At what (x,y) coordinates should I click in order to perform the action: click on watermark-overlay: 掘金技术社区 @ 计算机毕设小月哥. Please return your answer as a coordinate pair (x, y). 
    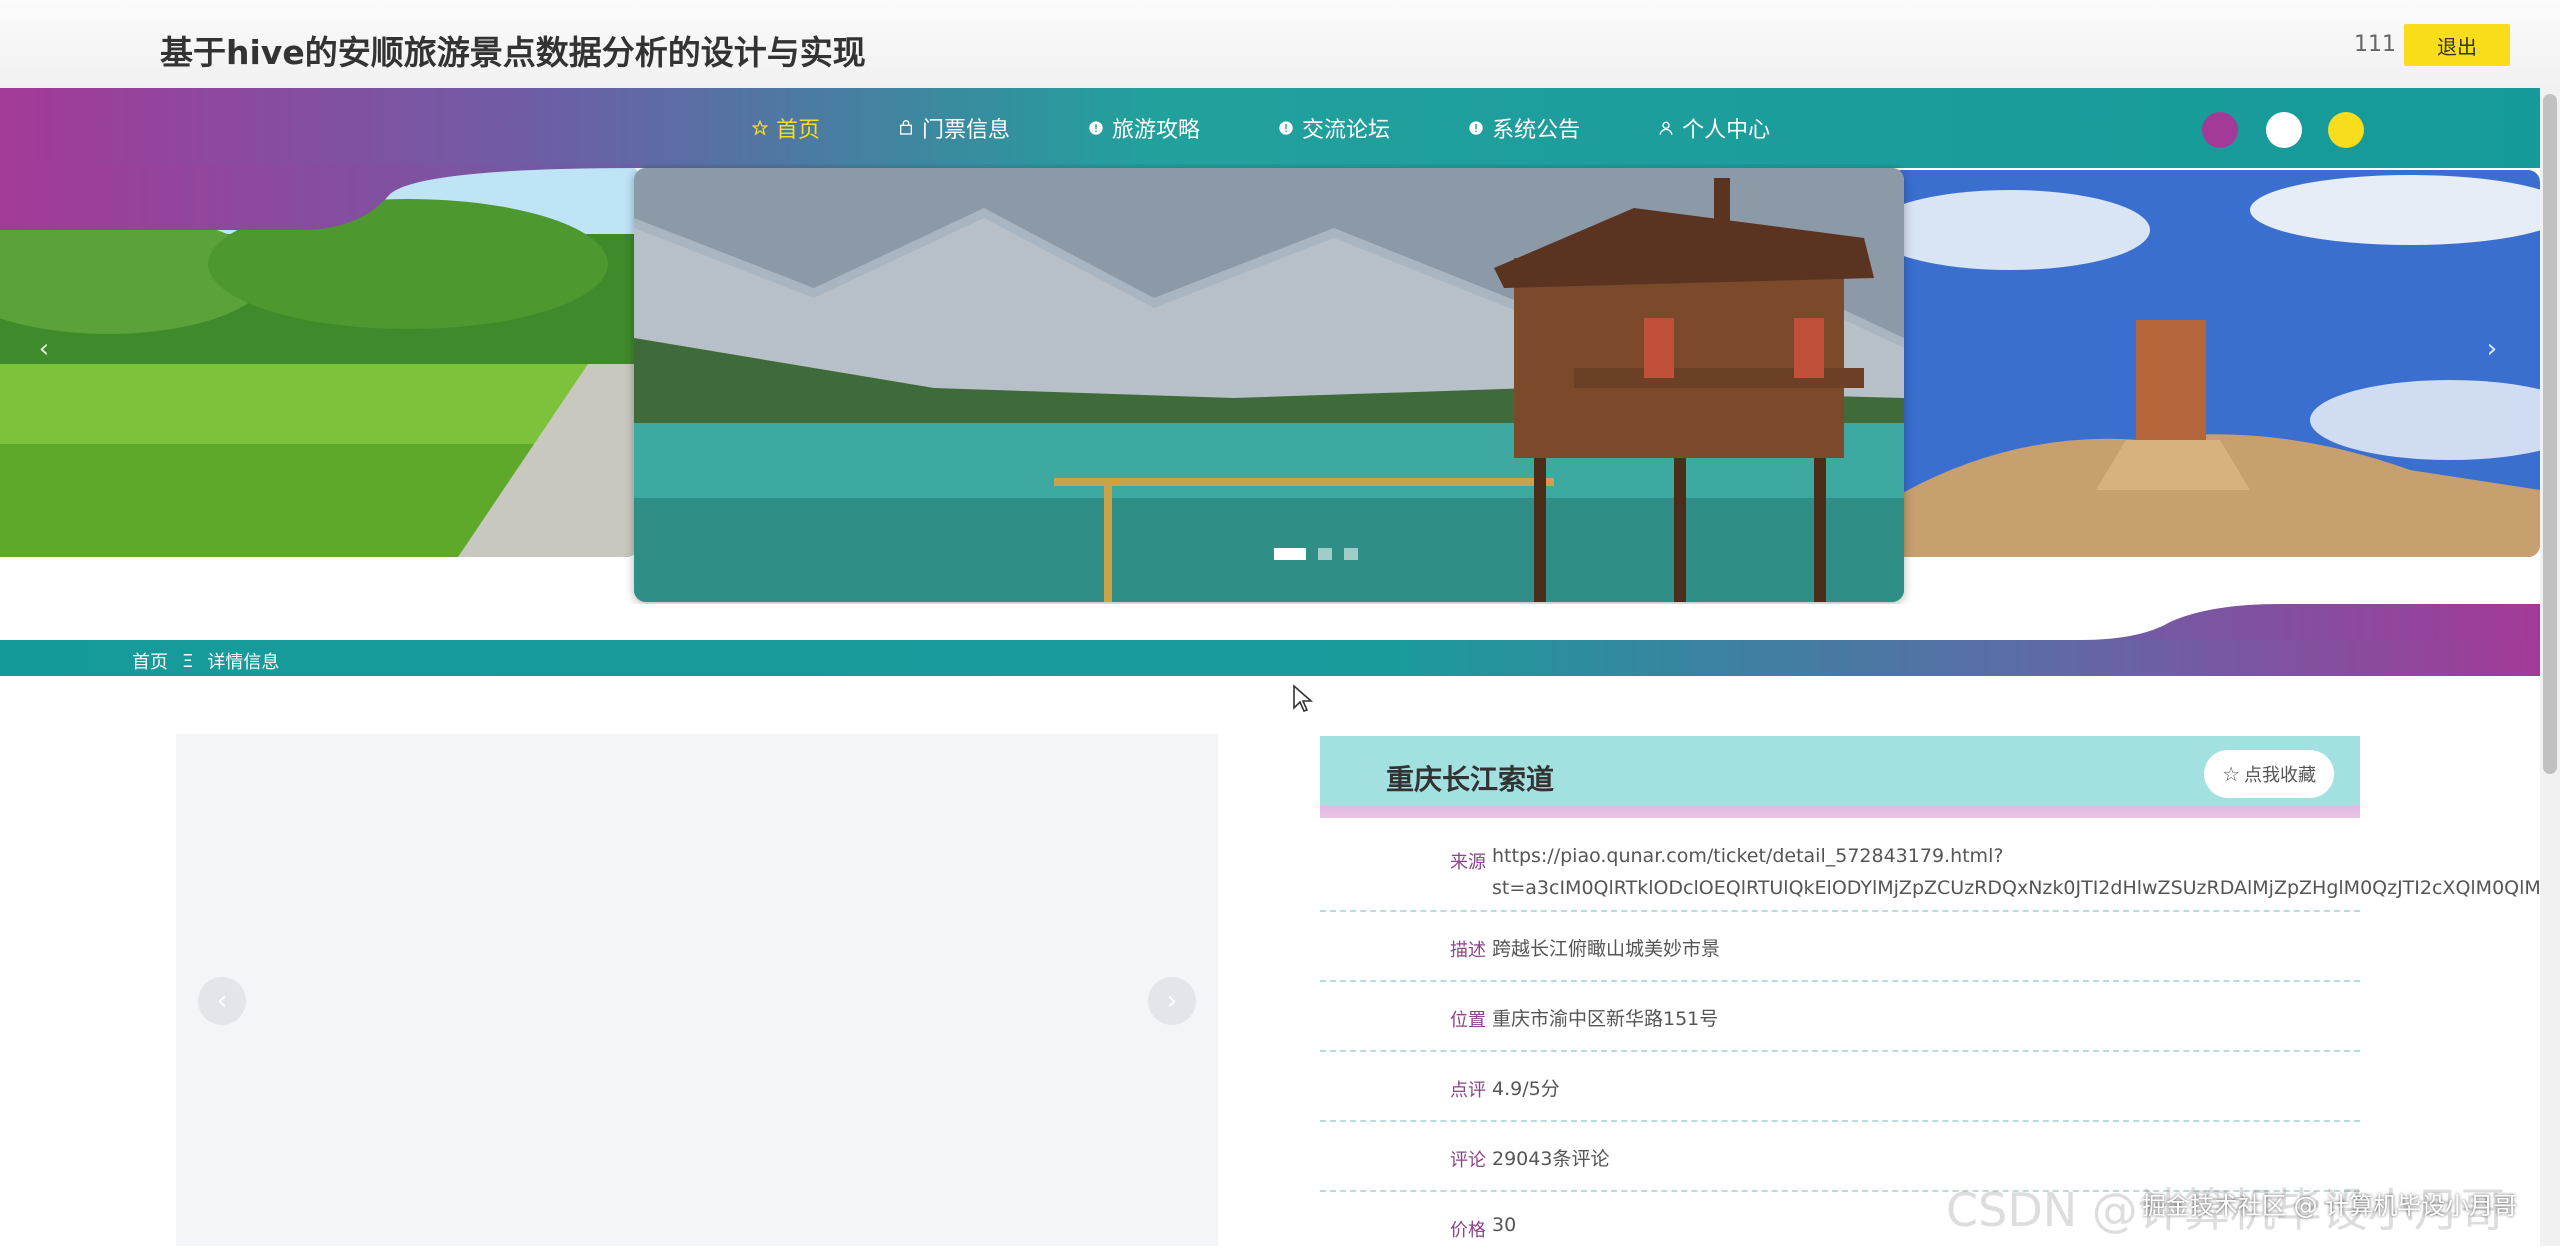
    Looking at the image, I should click on (2330, 1206).